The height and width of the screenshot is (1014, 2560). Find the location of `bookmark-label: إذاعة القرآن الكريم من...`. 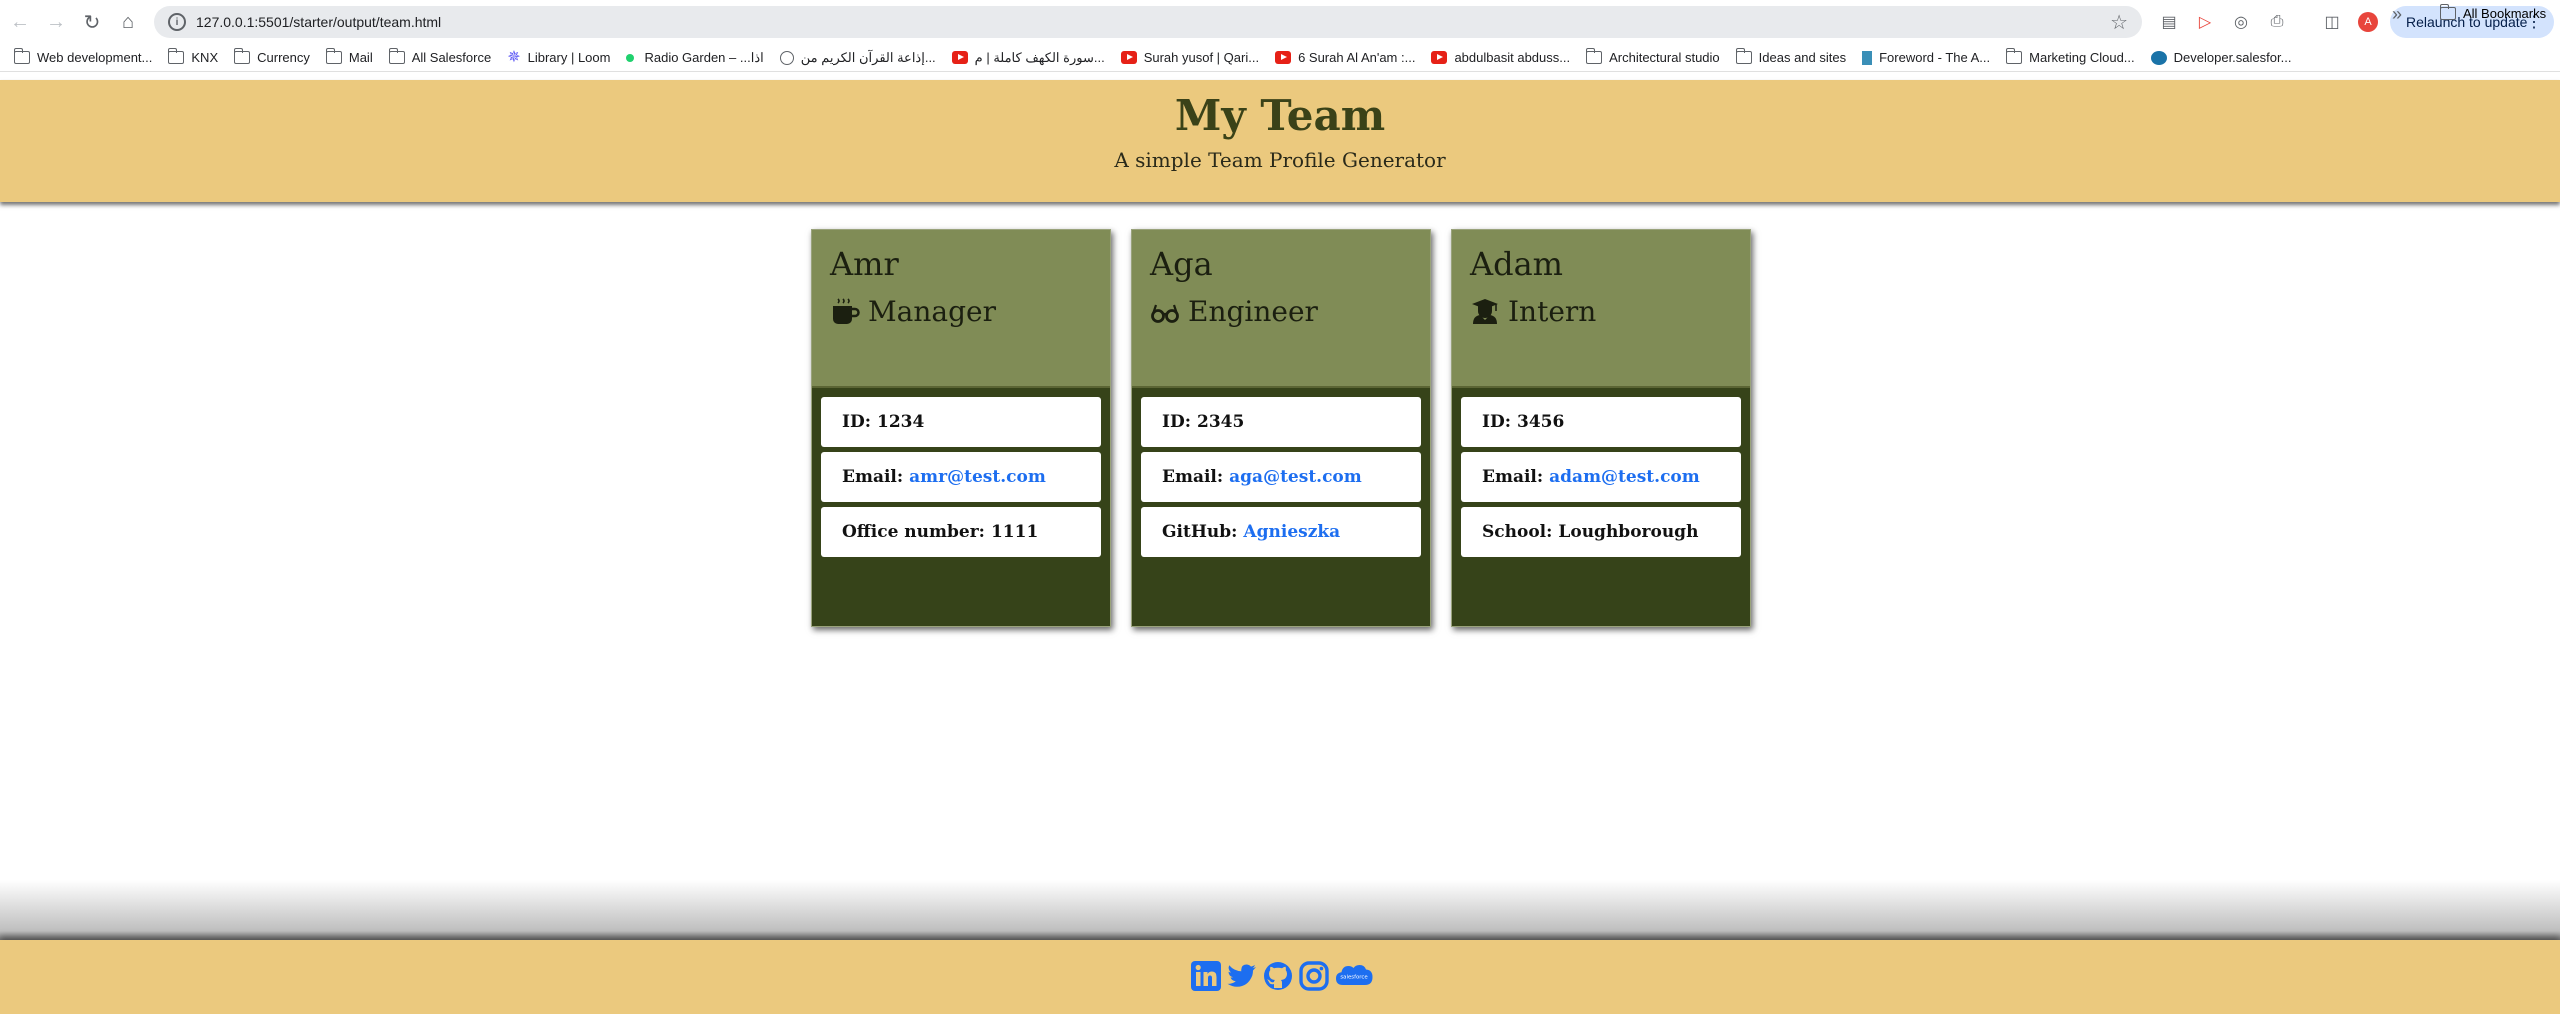

bookmark-label: إذاعة القرآن الكريم من... is located at coordinates (868, 57).